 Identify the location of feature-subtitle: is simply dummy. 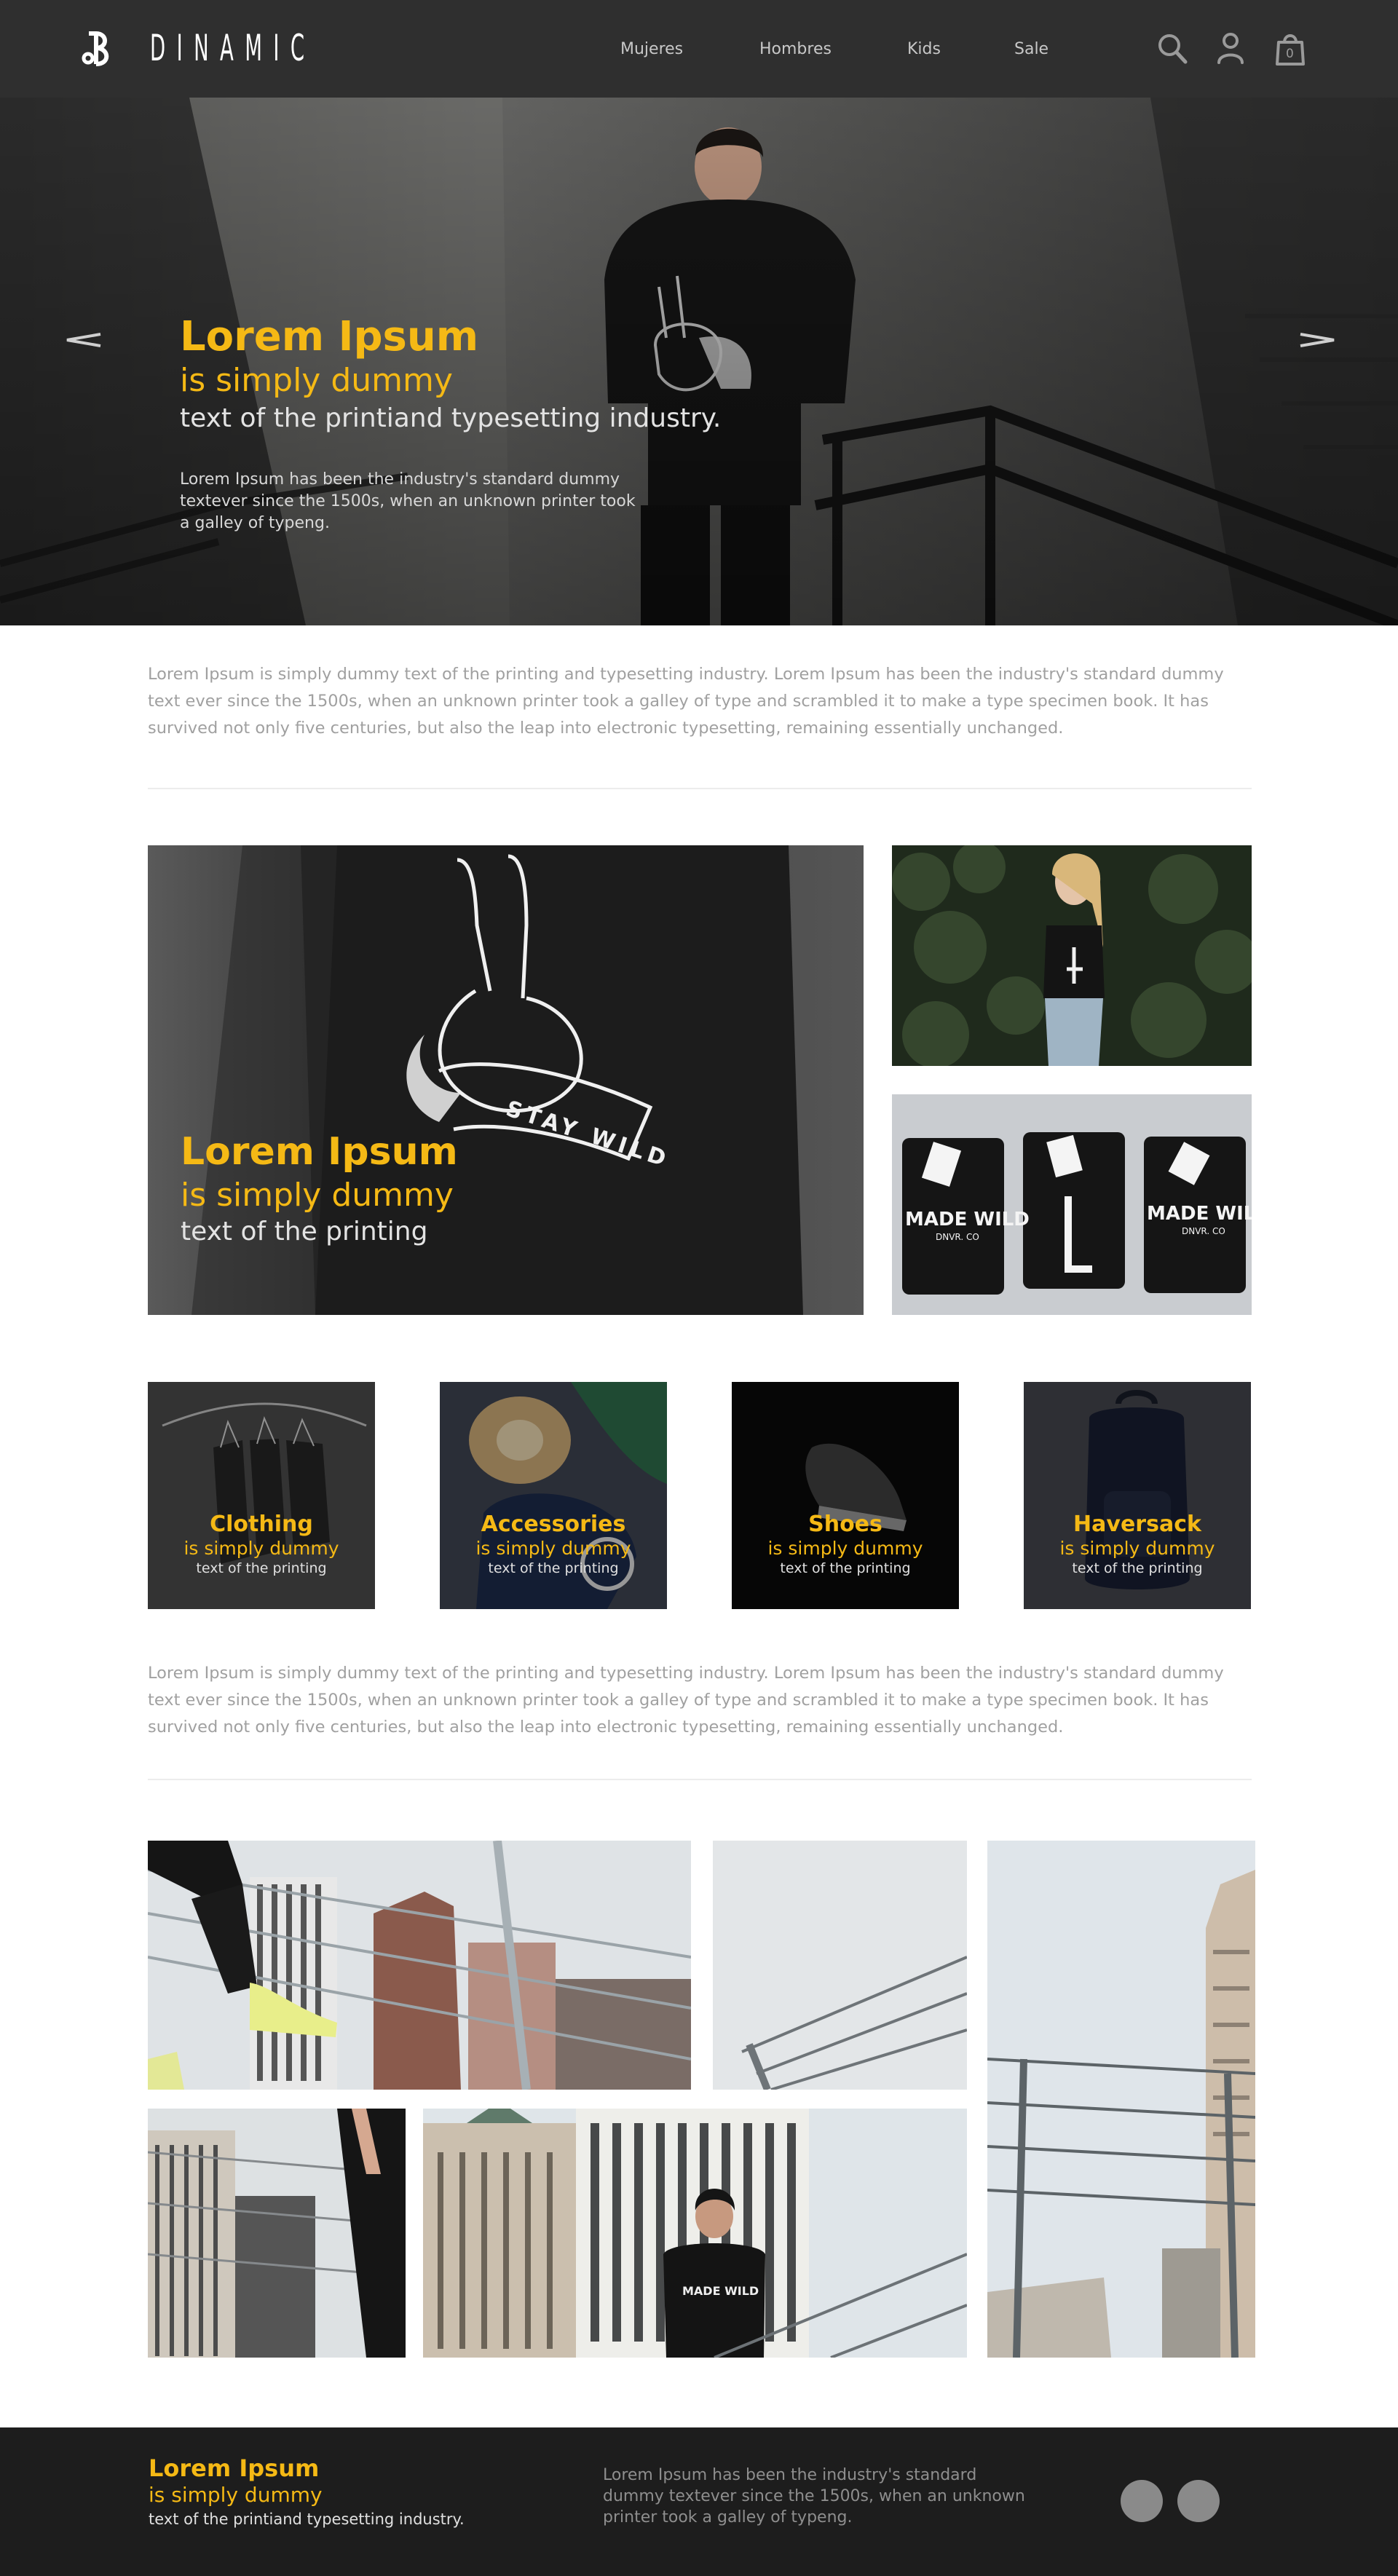
(317, 1196).